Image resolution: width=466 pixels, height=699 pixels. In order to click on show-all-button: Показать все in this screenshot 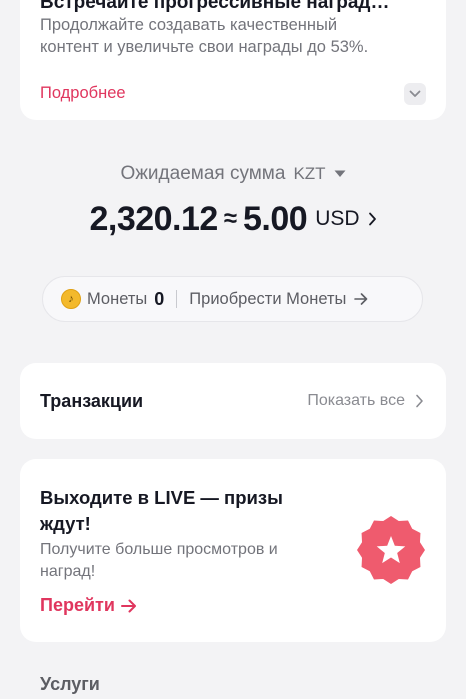, I will do `click(365, 401)`.